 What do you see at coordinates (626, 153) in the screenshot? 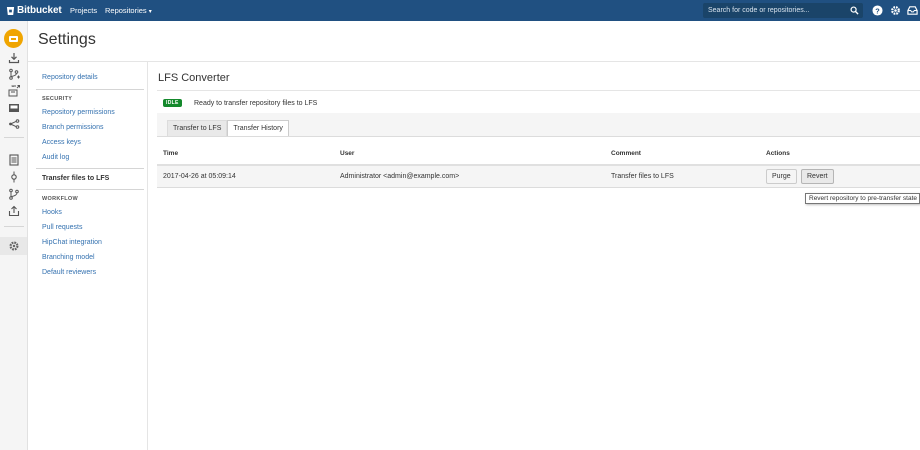
I see `column-header-comment: Comment` at bounding box center [626, 153].